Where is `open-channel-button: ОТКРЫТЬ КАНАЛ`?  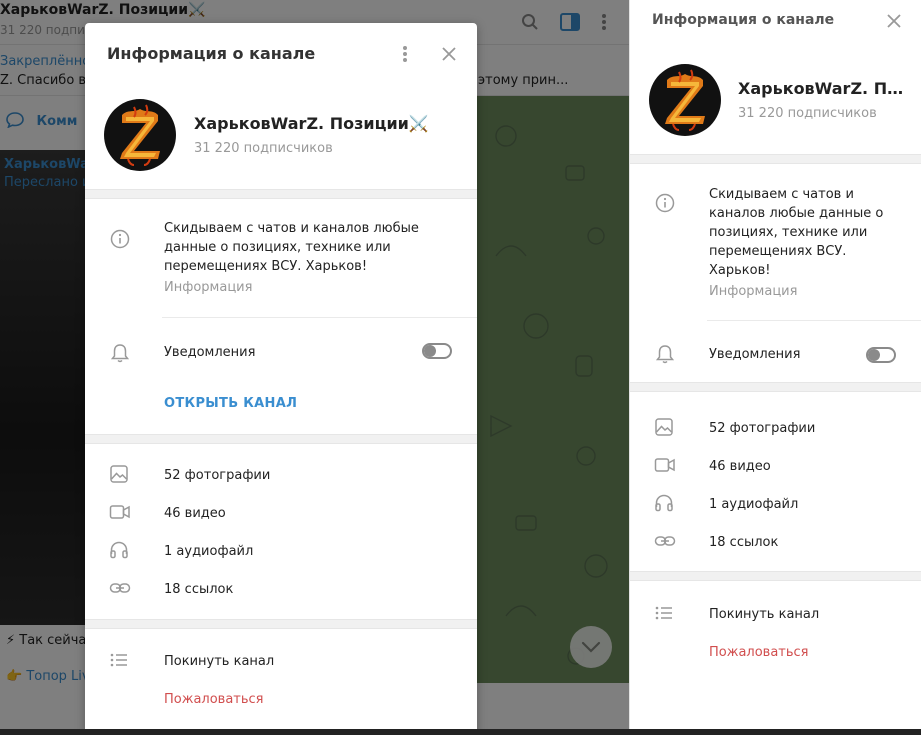
open-channel-button: ОТКРЫТЬ КАНАЛ is located at coordinates (230, 403).